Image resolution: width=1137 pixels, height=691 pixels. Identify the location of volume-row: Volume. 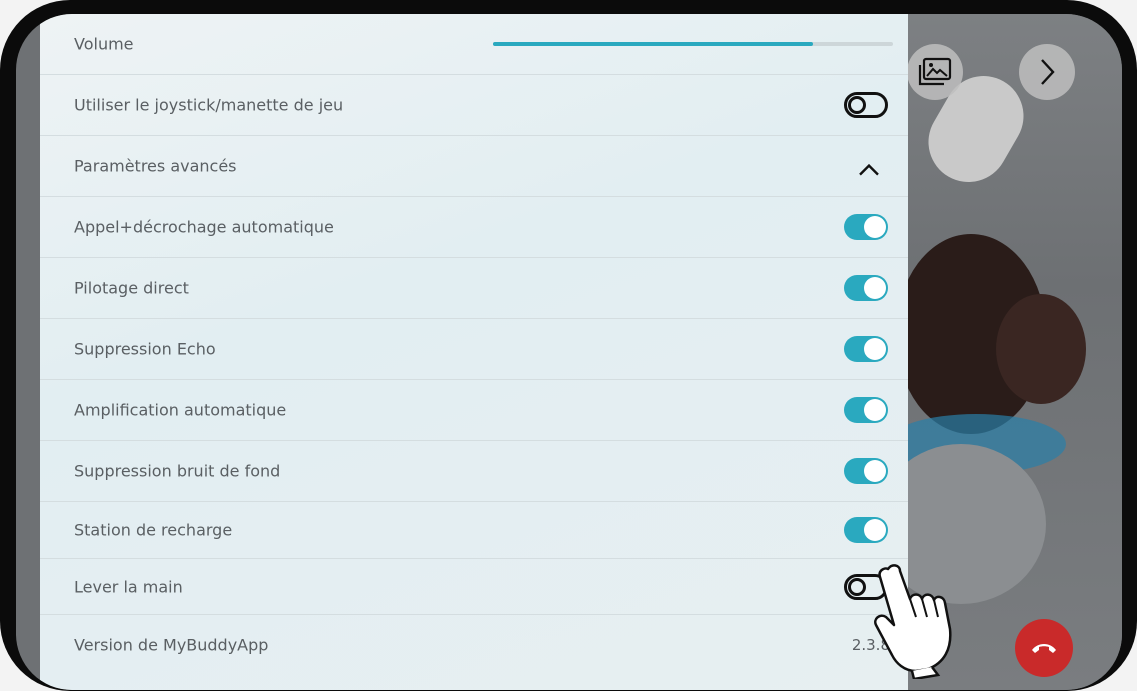
(474, 44).